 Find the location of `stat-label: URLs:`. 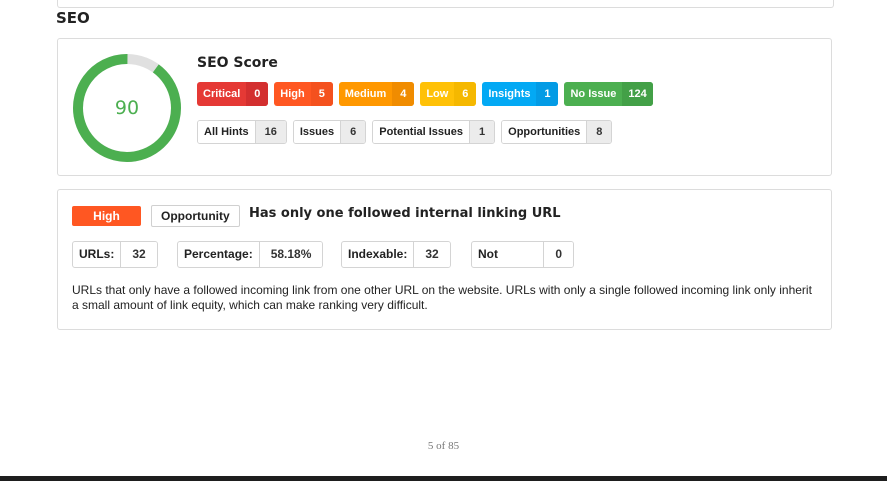

stat-label: URLs: is located at coordinates (97, 254).